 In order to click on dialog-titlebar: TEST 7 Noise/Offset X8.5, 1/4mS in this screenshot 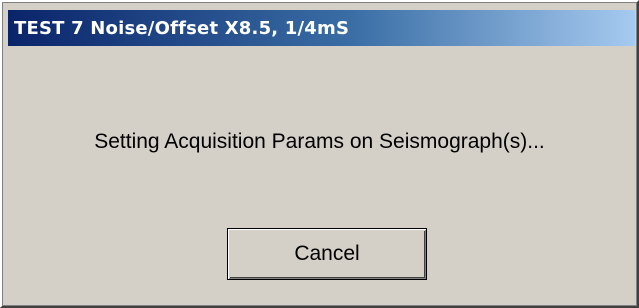, I will do `click(321, 28)`.